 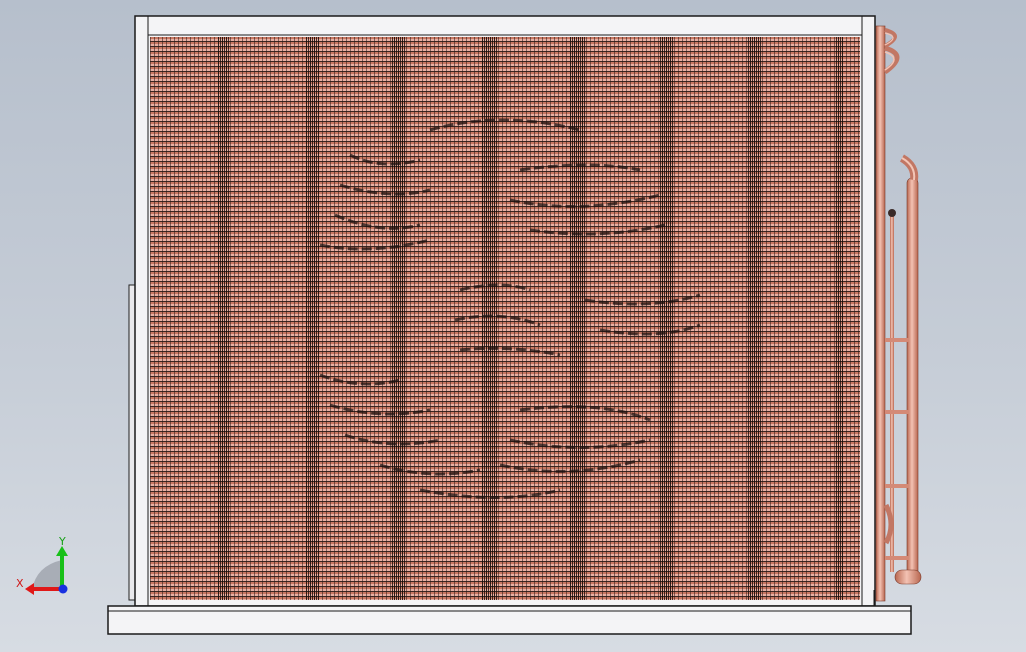 I want to click on header-pipes, so click(x=898, y=313).